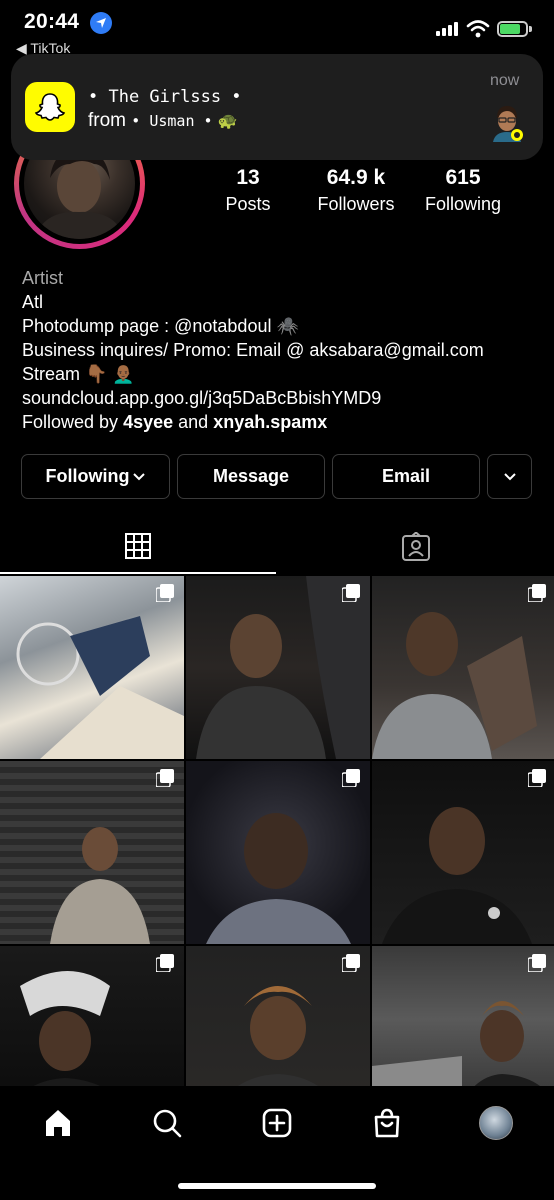 The width and height of the screenshot is (554, 1200). I want to click on tagged-icon, so click(415, 546).